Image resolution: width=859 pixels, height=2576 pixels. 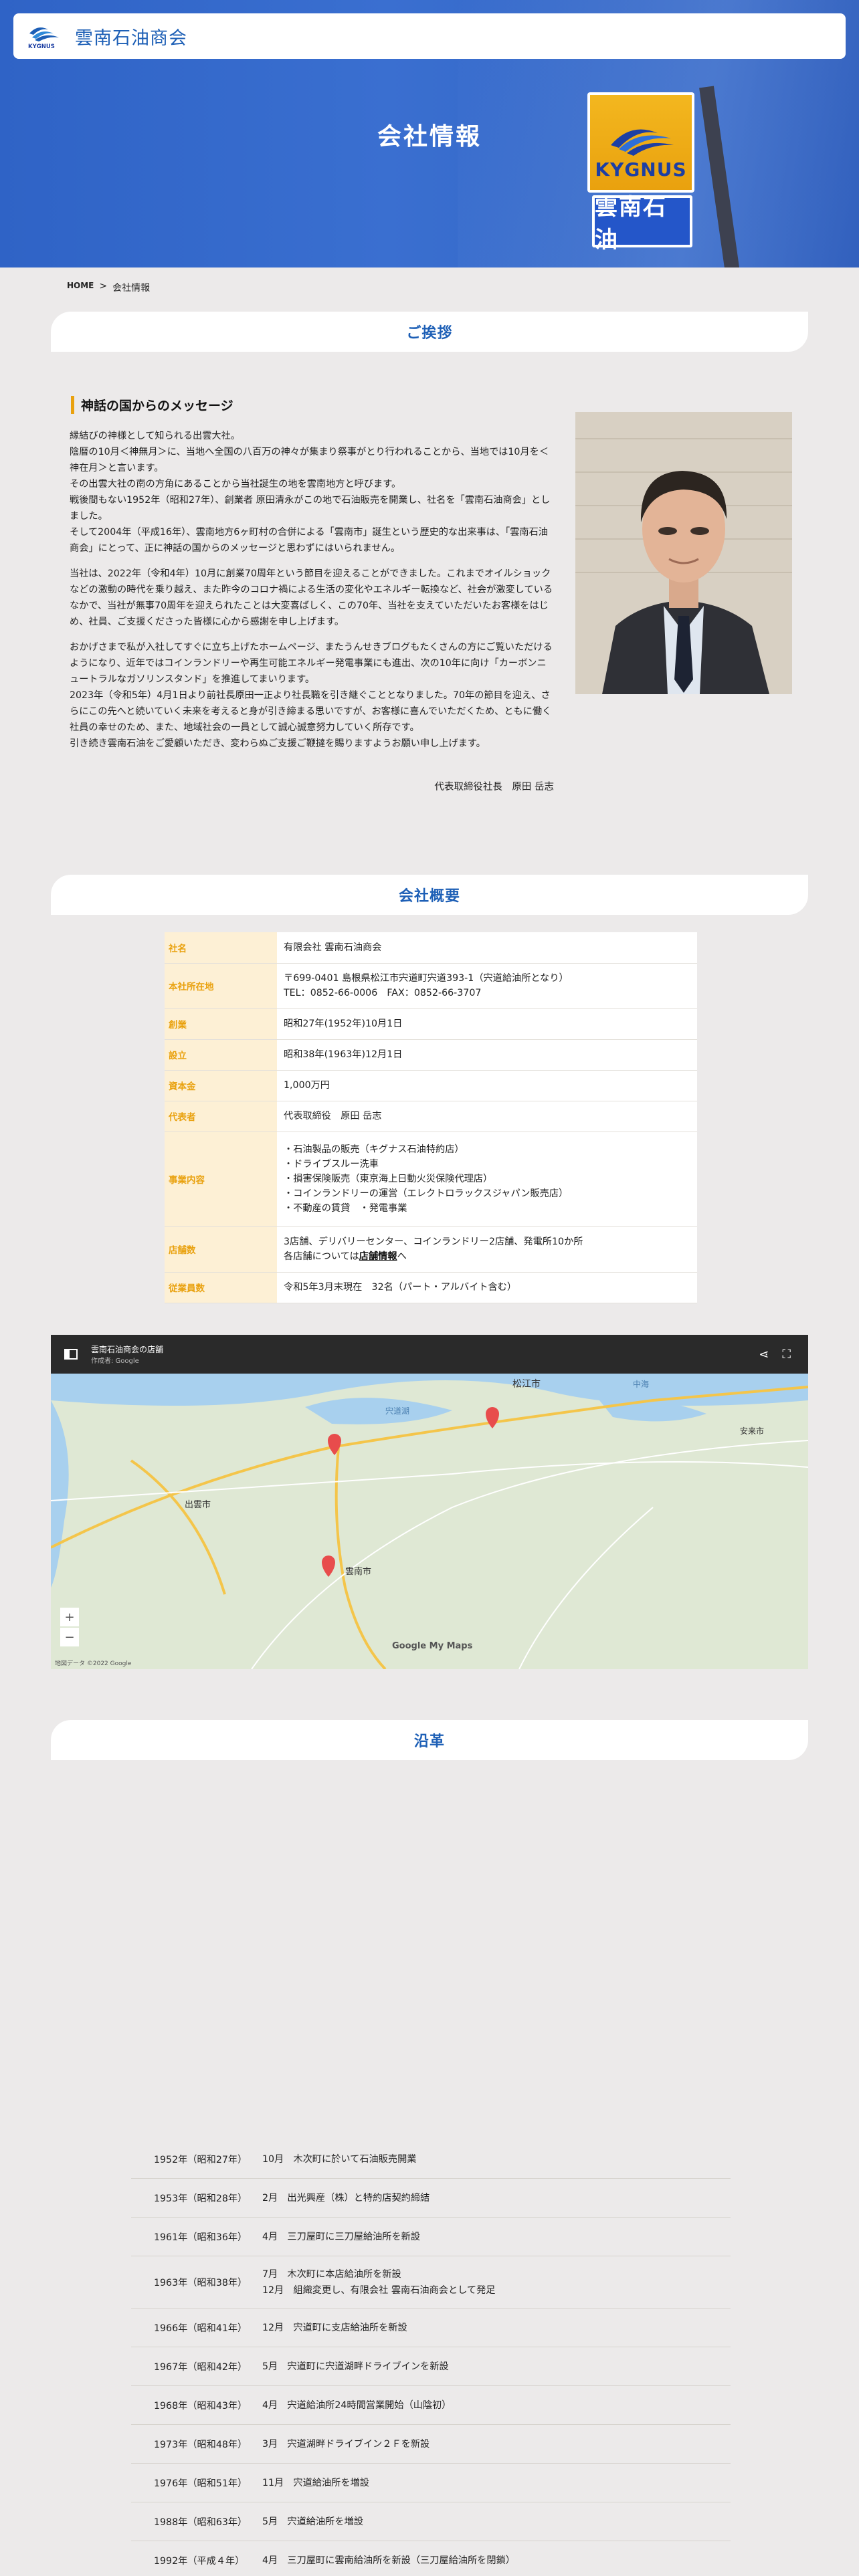 What do you see at coordinates (201, 2367) in the screenshot?
I see `history-year: 1967年（昭和42年）` at bounding box center [201, 2367].